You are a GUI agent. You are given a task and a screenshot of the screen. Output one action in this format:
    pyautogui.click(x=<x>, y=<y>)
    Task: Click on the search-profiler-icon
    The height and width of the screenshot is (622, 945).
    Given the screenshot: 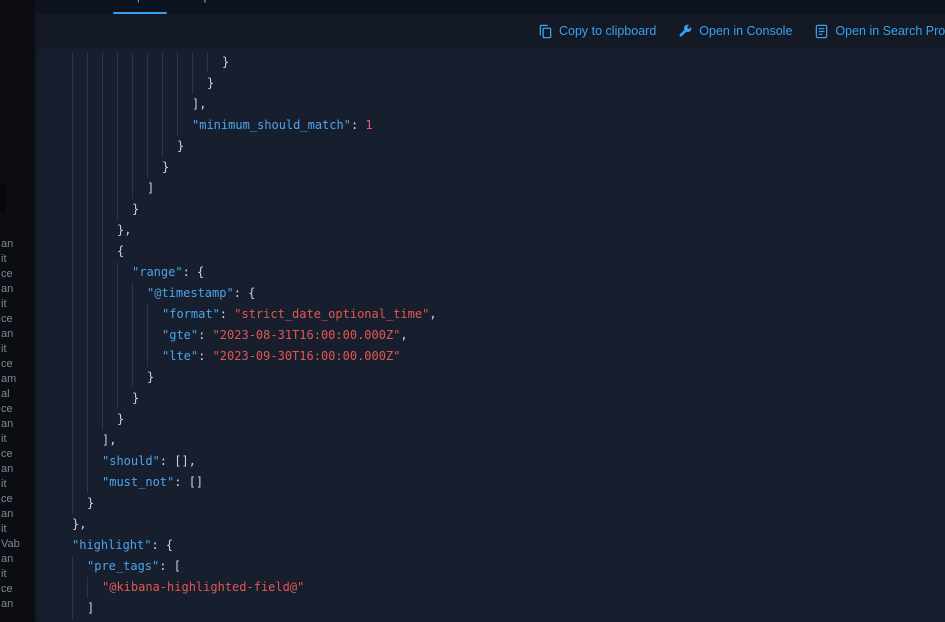 What is the action you would take?
    pyautogui.click(x=821, y=31)
    